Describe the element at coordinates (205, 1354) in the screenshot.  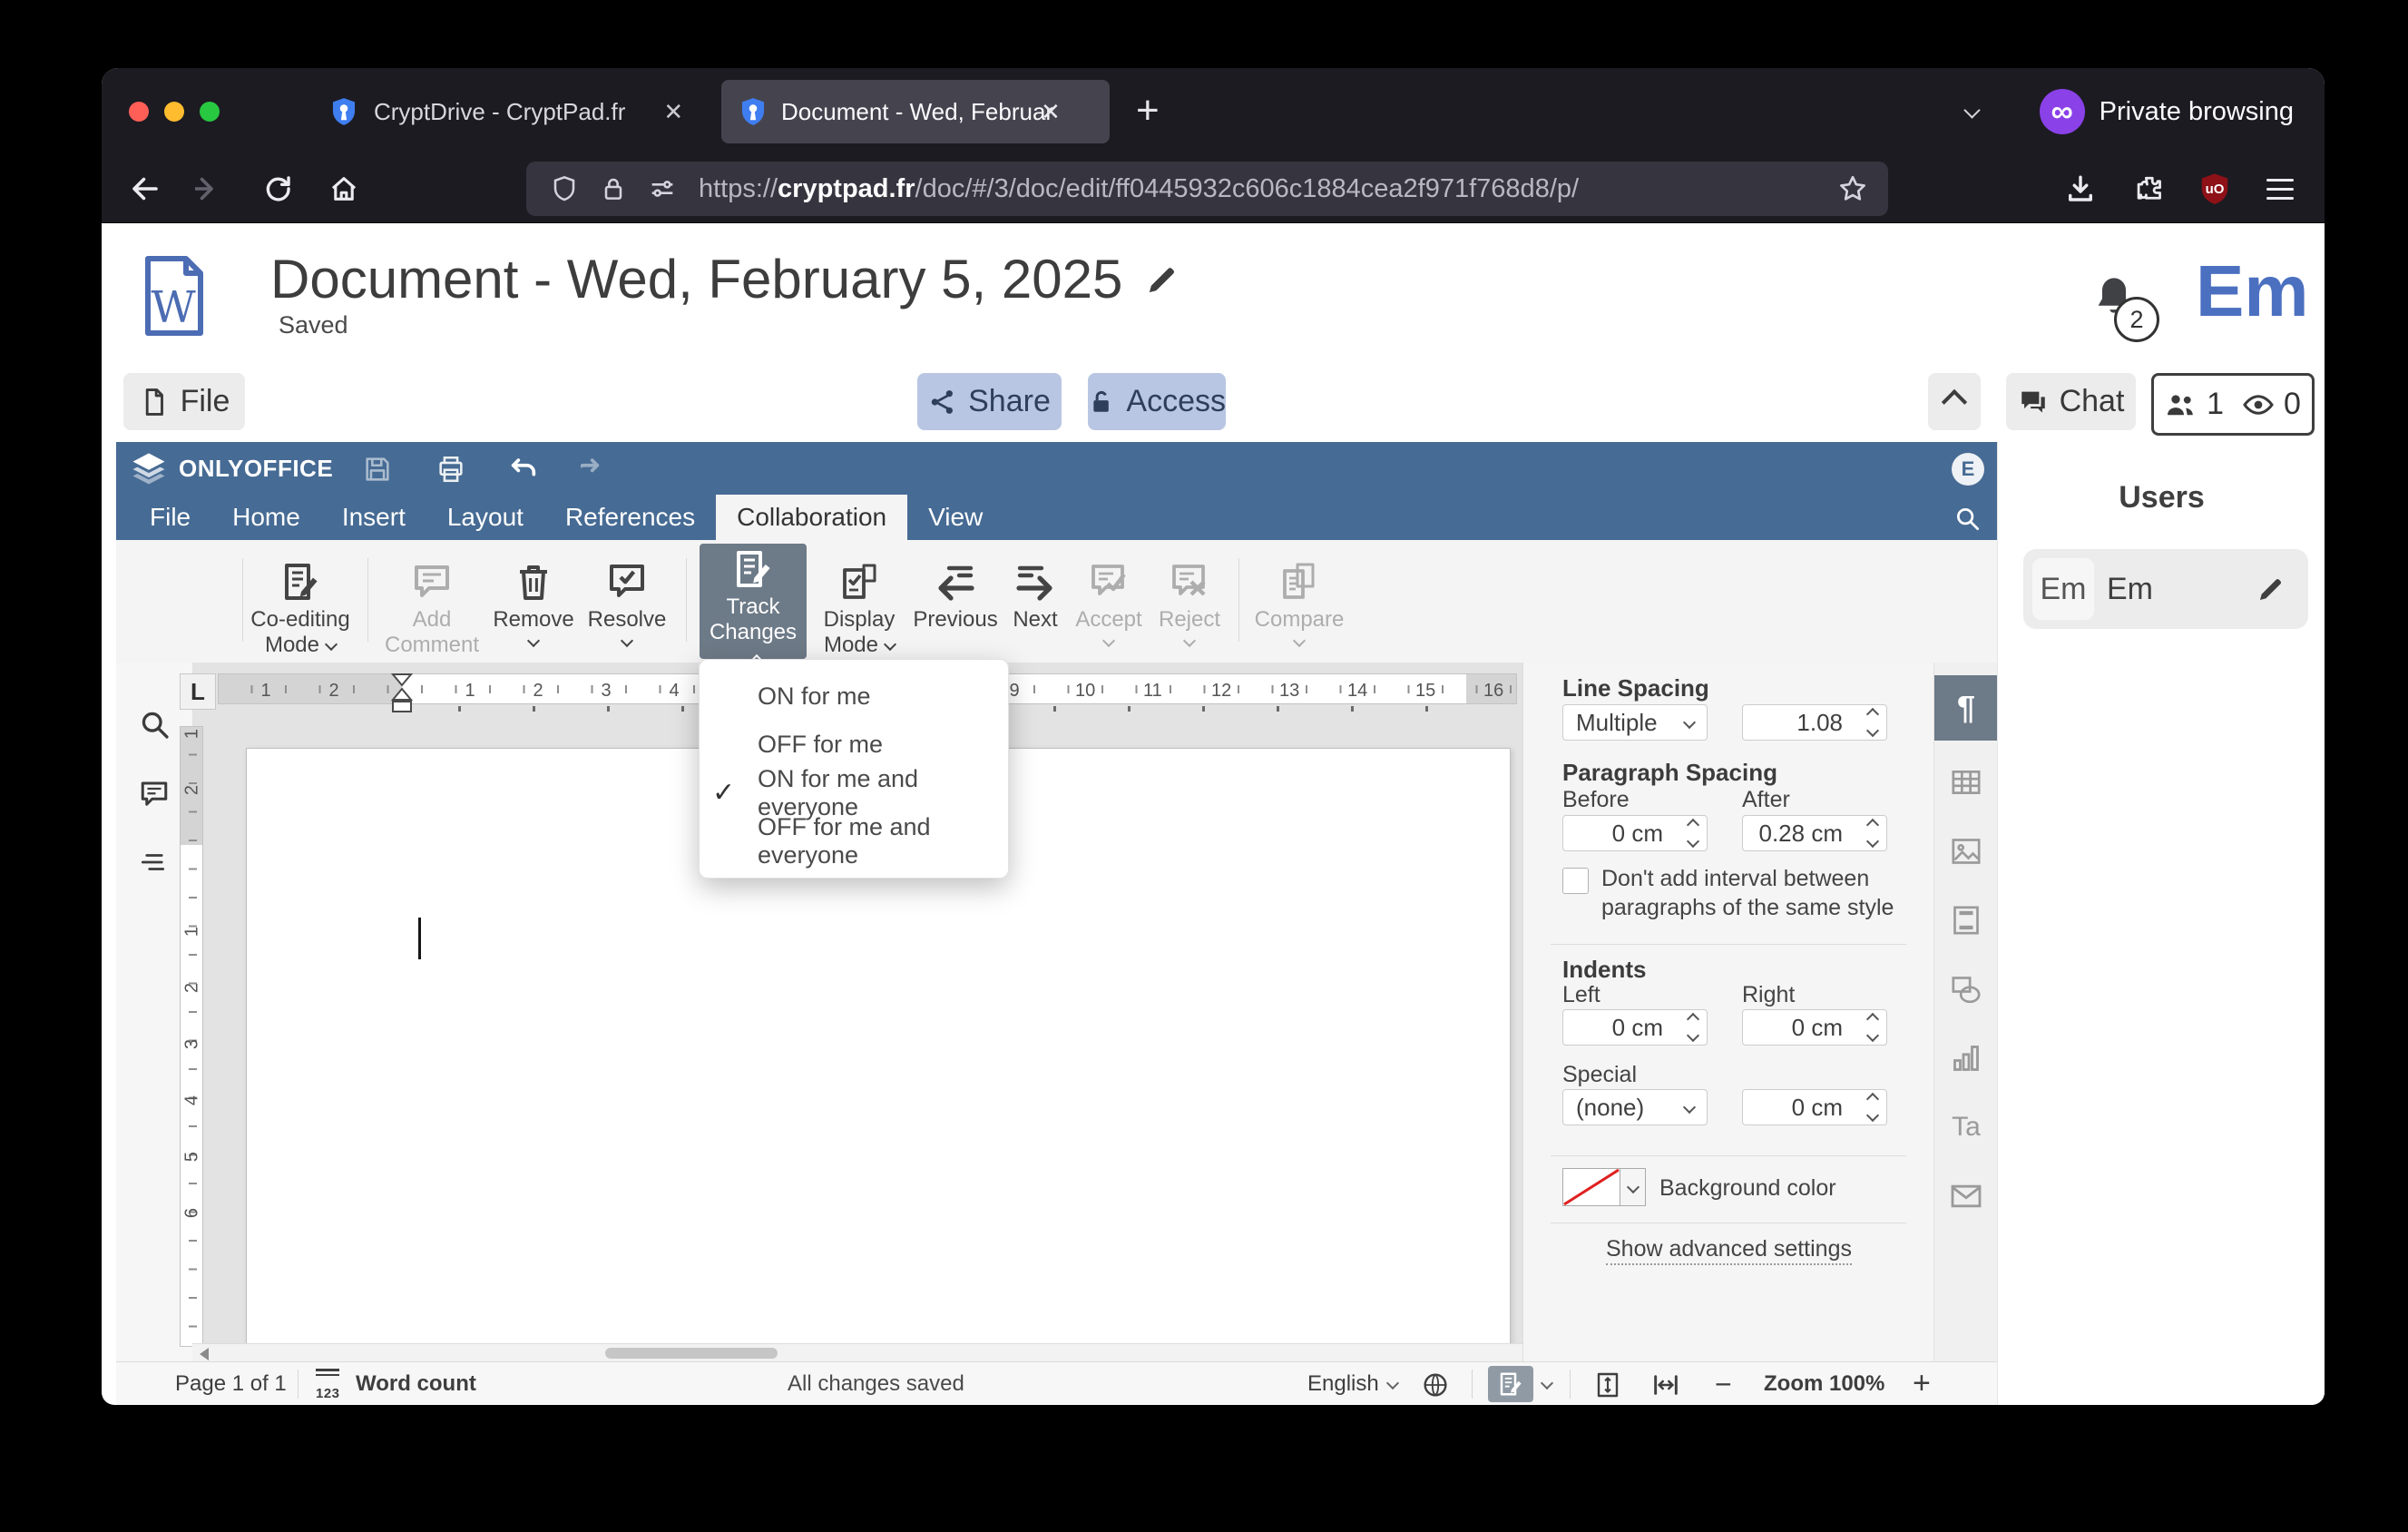
I see `scroll-left-arrow-icon` at that location.